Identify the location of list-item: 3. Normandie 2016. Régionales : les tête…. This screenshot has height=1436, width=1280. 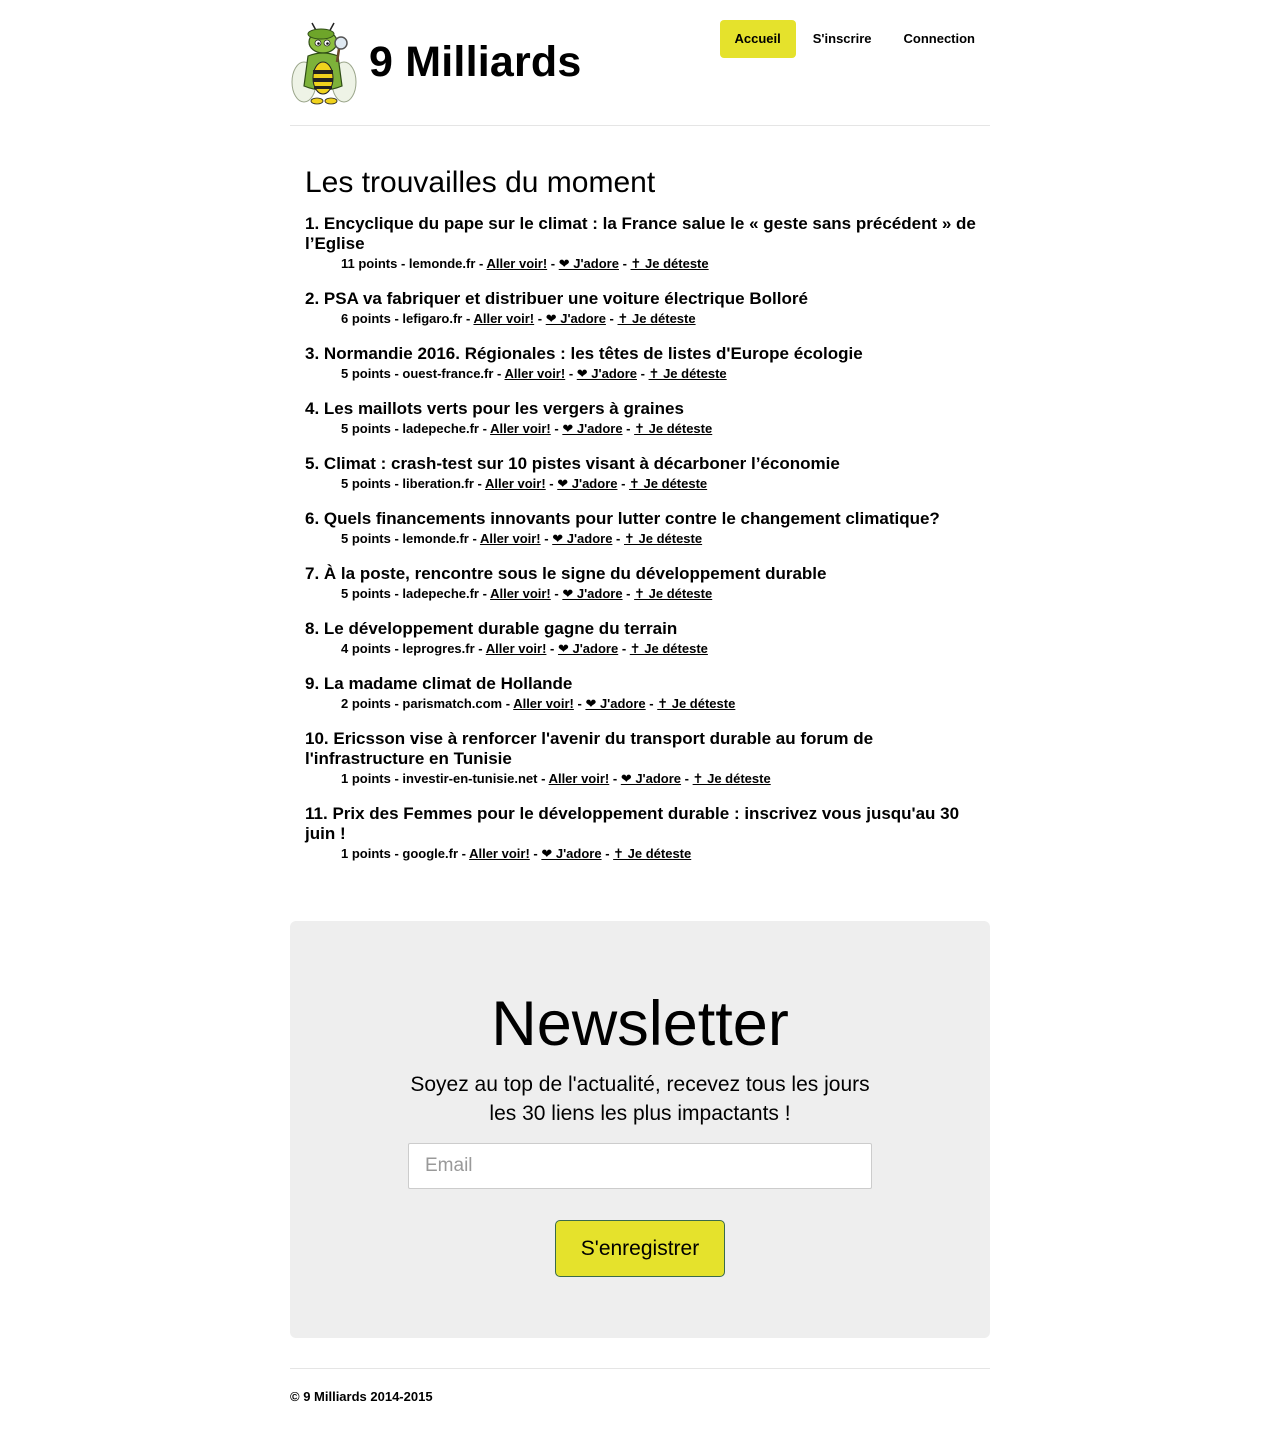
(642, 364).